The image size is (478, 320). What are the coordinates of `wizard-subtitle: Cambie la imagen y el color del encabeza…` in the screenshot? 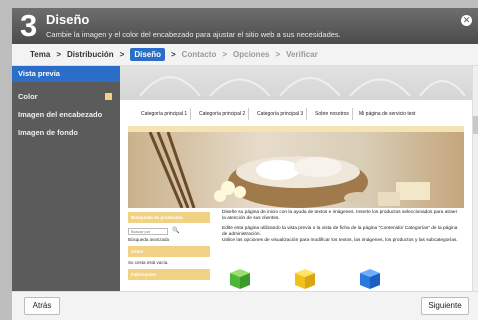 It's located at (193, 34).